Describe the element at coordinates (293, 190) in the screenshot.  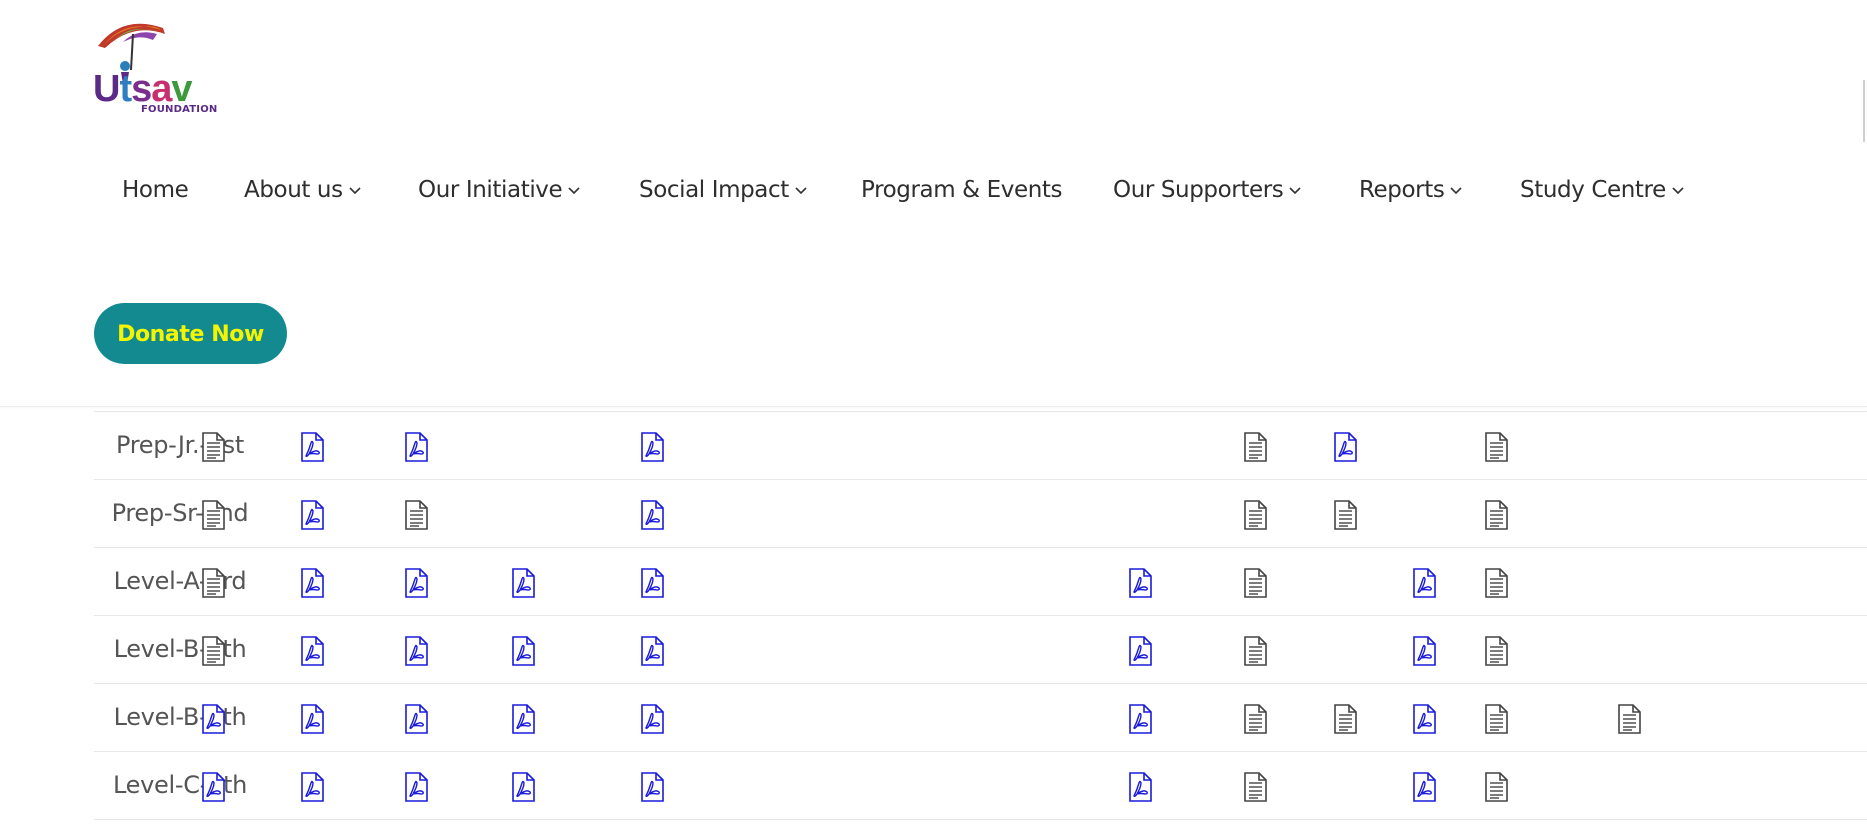
I see `nav-item-label: About us` at that location.